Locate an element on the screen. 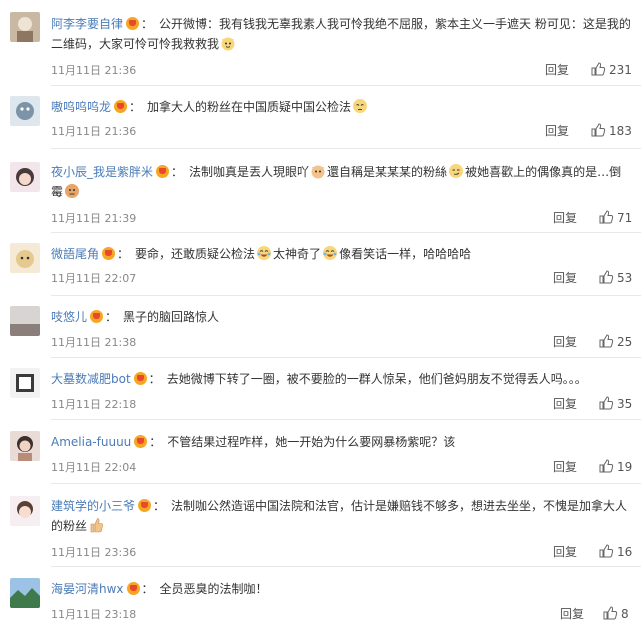 This screenshot has width=641, height=627. username-link: 微語尾角 is located at coordinates (75, 254).